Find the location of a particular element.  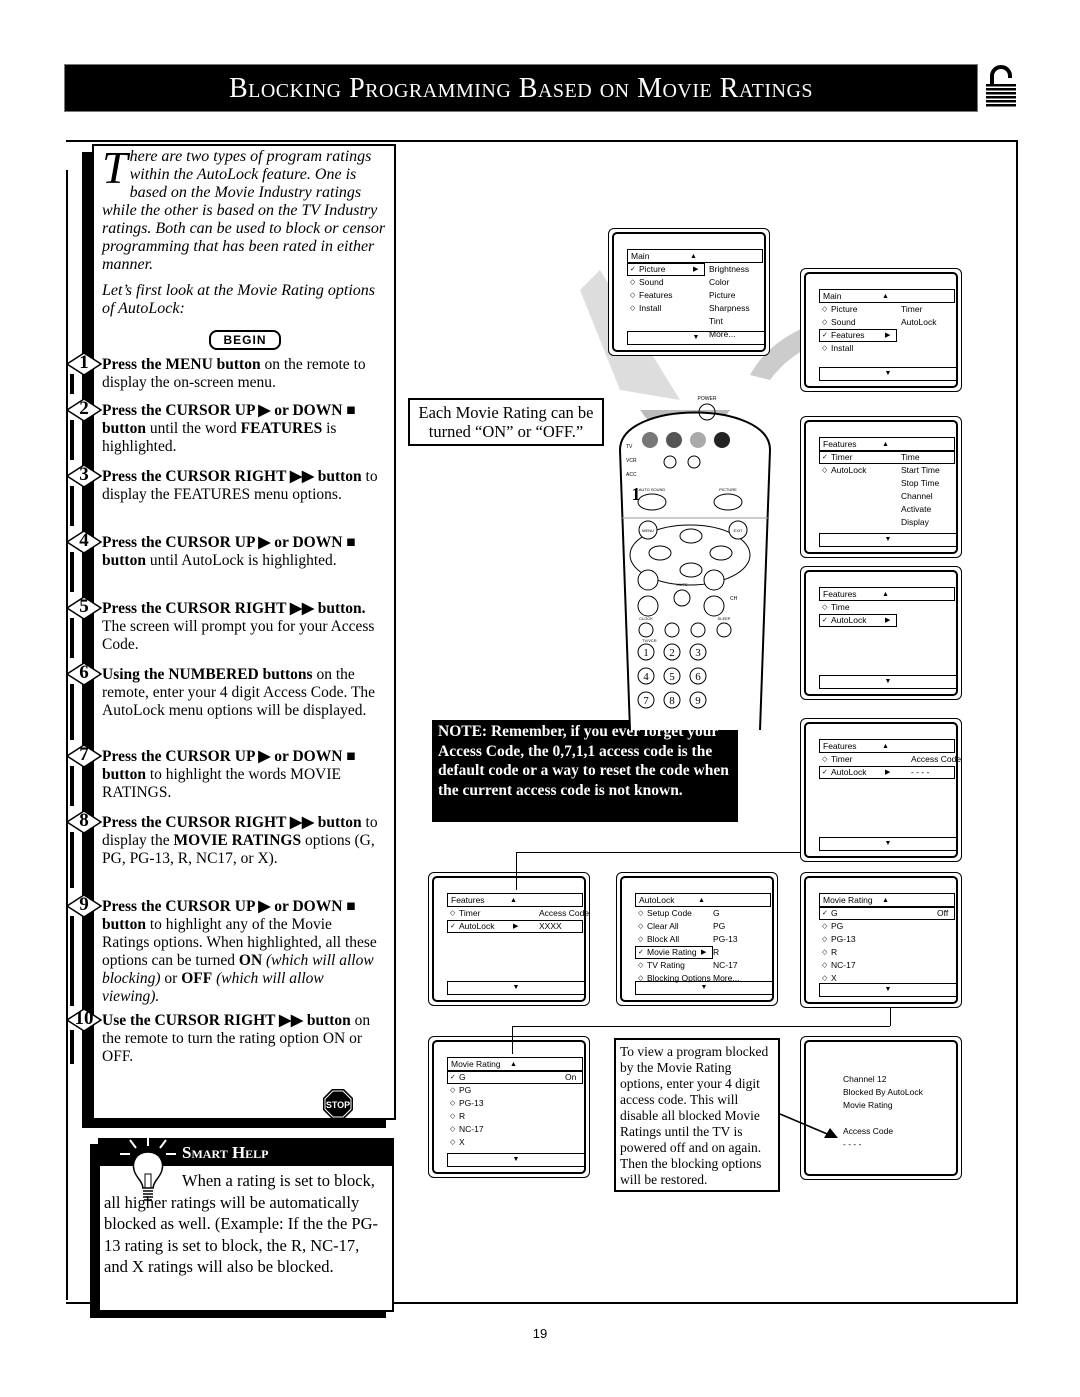

frame-edge is located at coordinates (80, 141).